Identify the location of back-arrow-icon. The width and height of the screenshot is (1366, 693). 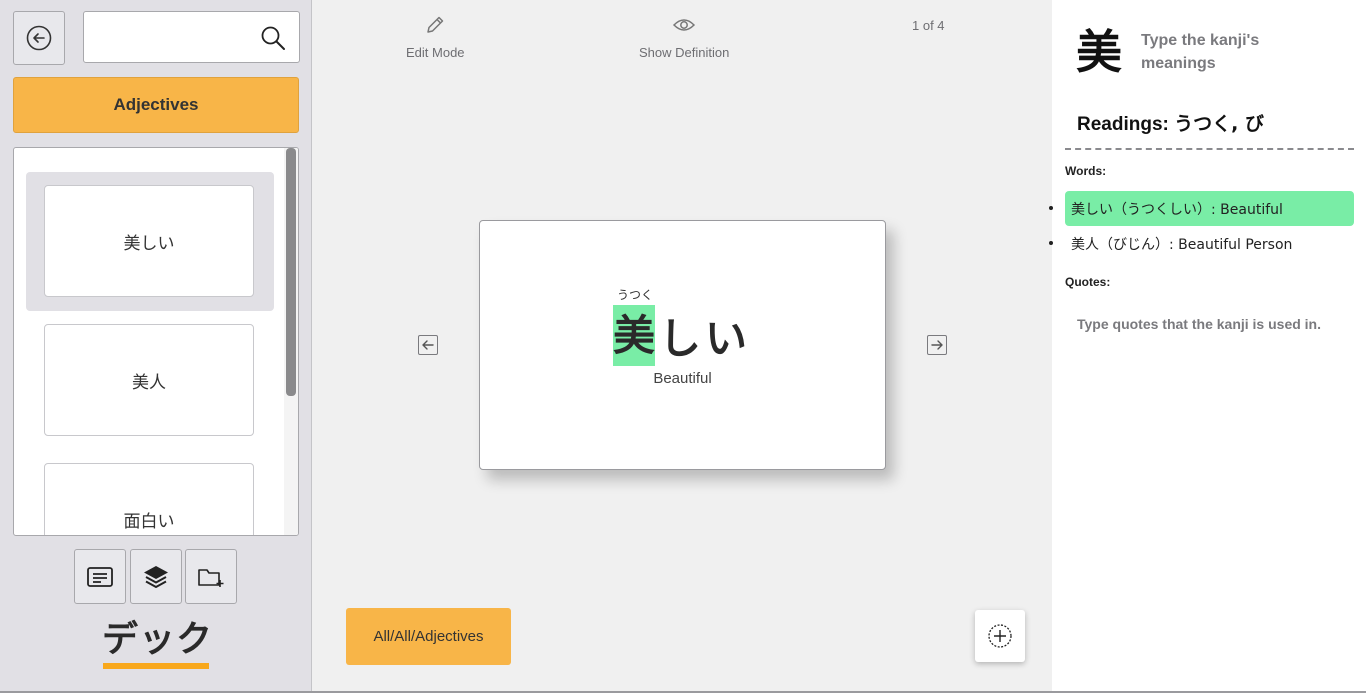
(39, 38).